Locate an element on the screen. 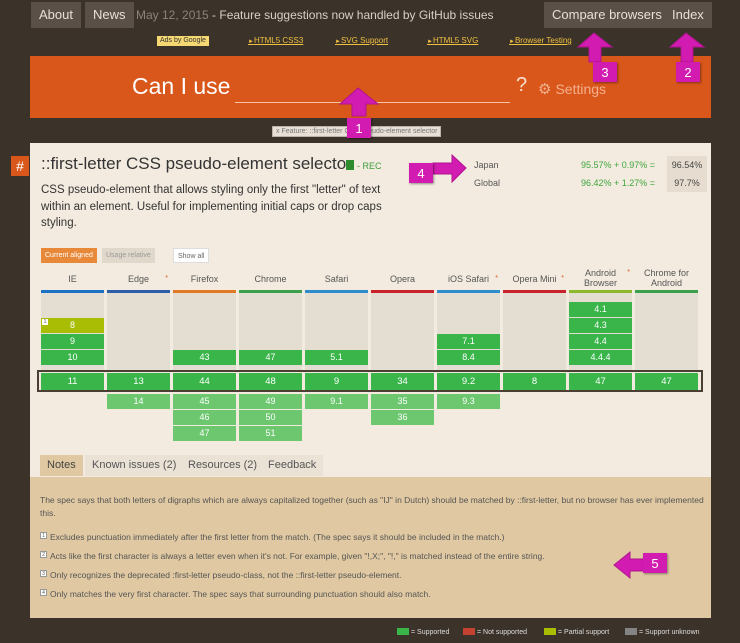 The width and height of the screenshot is (740, 643). annotation-marker-2: 2 is located at coordinates (688, 72).